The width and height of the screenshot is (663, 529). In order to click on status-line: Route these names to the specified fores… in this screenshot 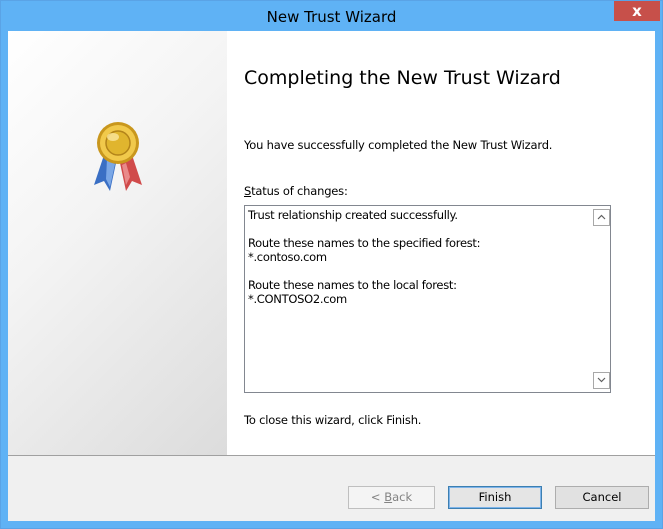, I will do `click(364, 243)`.